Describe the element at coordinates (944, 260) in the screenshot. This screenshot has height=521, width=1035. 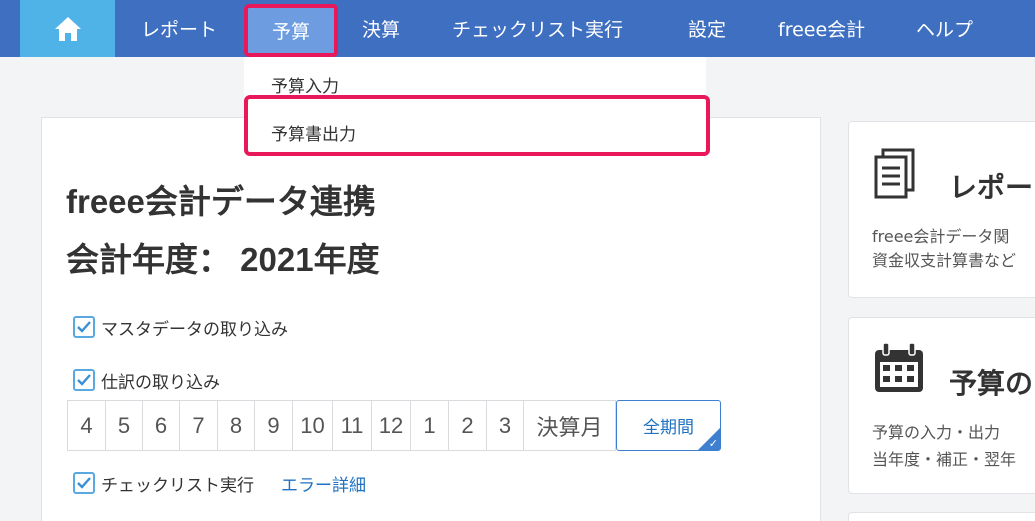
I see `report-card-desc-2: 資金収支計算書など` at that location.